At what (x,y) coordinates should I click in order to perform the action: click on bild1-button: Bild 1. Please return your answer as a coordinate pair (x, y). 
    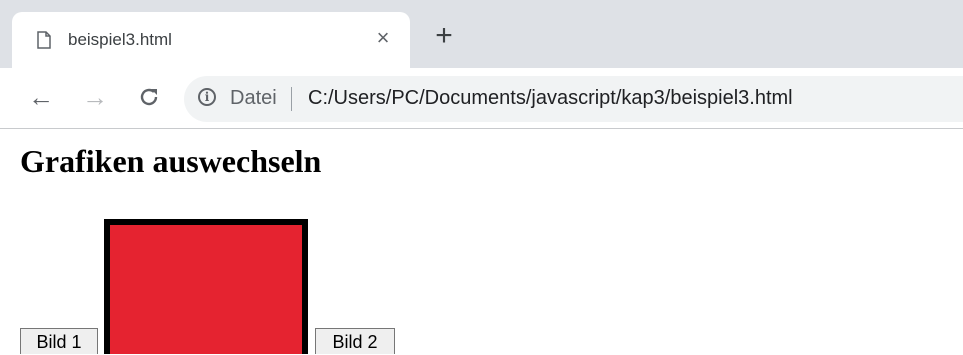
    Looking at the image, I should click on (59, 341).